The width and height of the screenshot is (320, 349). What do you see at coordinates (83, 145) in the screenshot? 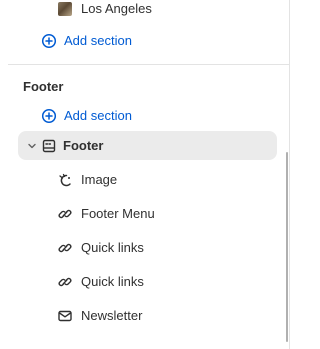
I see `section-item-label: Footer` at bounding box center [83, 145].